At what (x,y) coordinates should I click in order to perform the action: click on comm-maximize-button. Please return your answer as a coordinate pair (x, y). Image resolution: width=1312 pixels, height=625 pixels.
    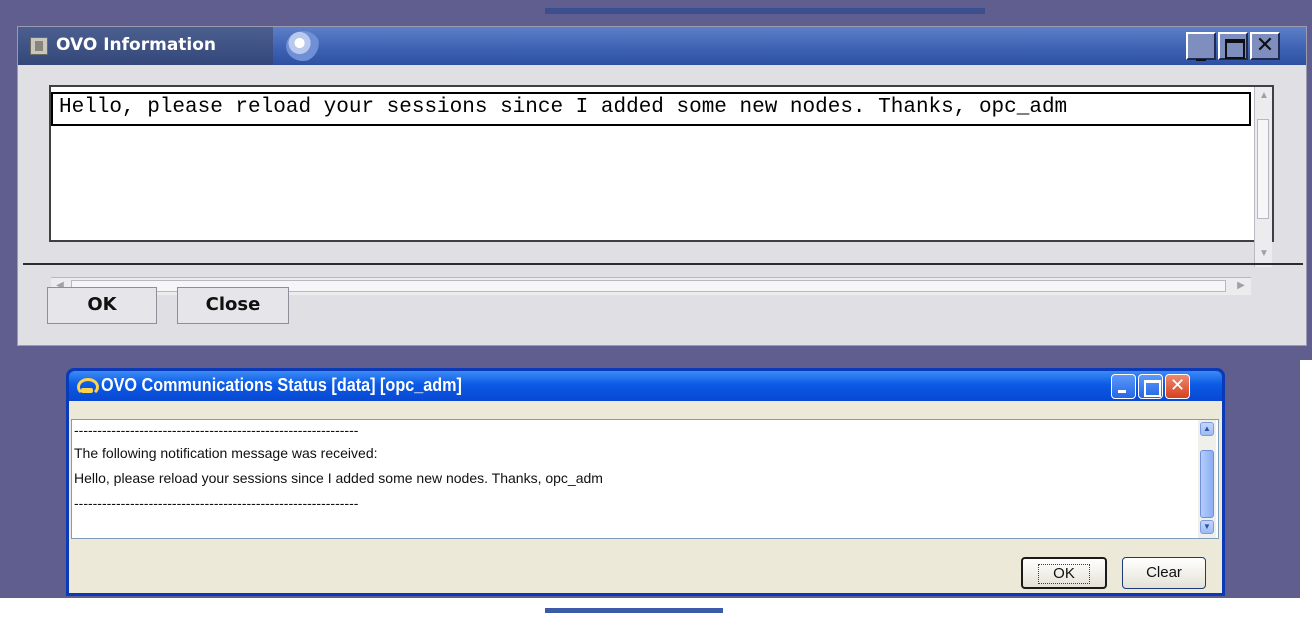
    Looking at the image, I should click on (1150, 386).